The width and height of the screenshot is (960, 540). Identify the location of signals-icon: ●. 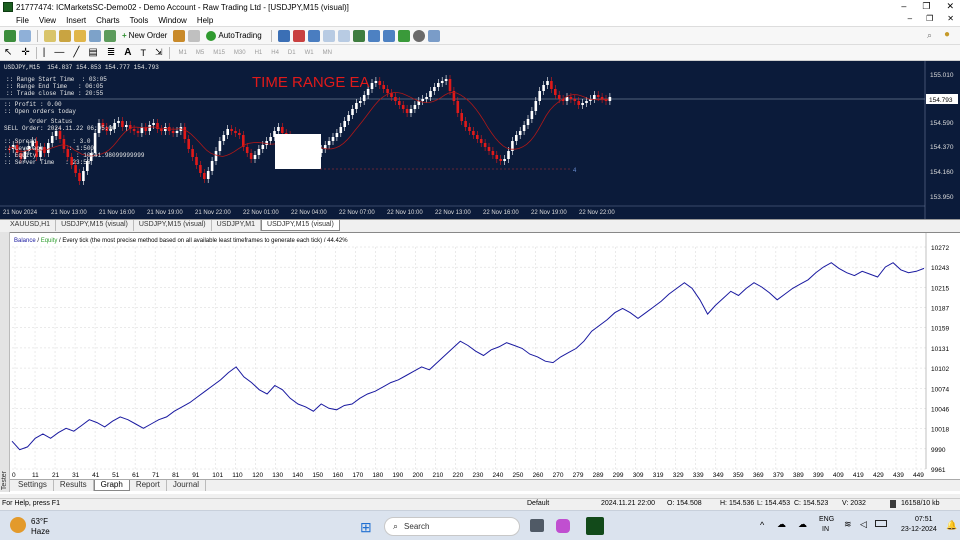
(947, 34).